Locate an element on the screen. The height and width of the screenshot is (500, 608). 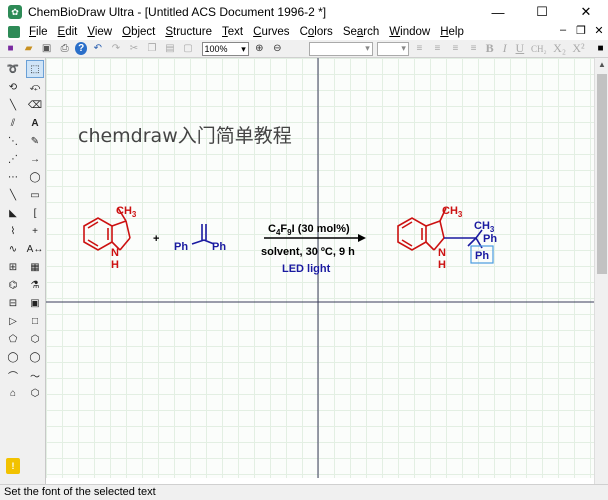
justify-icon: ≡ is located at coordinates (473, 49).